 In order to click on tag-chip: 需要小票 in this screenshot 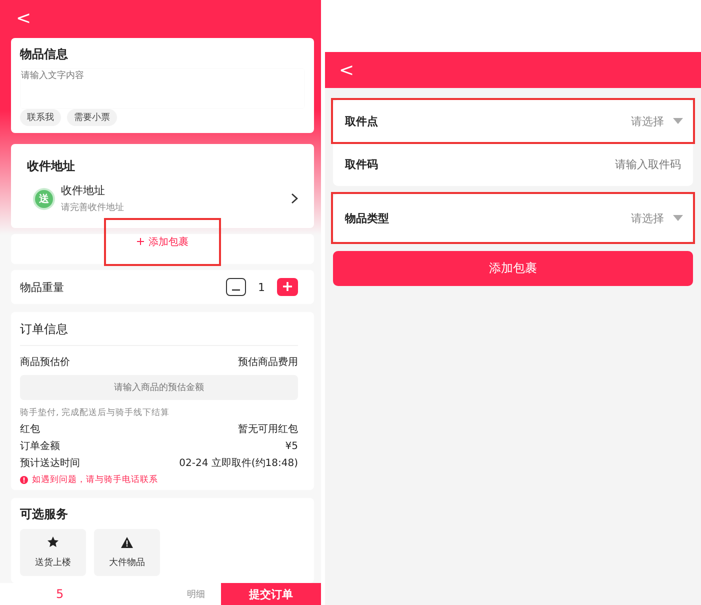, I will do `click(92, 117)`.